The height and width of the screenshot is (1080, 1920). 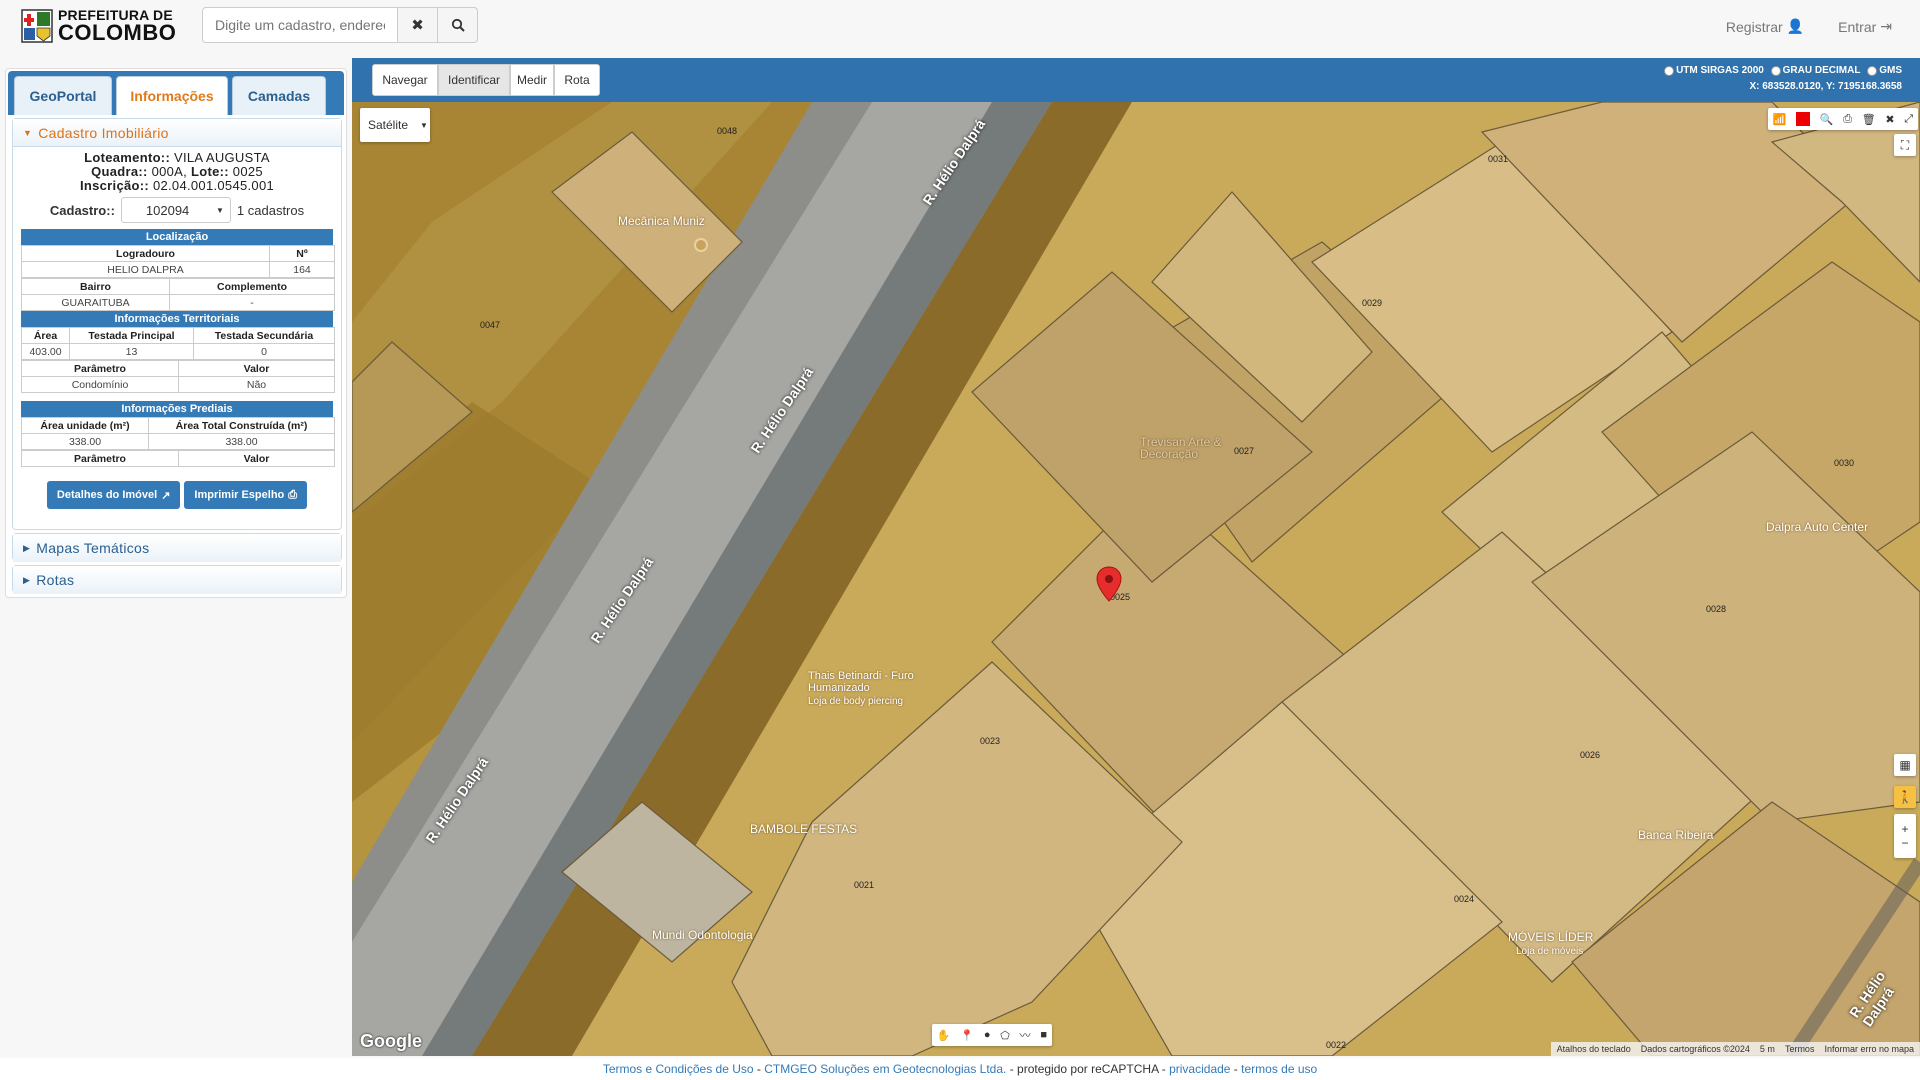 What do you see at coordinates (100, 384) in the screenshot?
I see `cell-parametro: Condomínio` at bounding box center [100, 384].